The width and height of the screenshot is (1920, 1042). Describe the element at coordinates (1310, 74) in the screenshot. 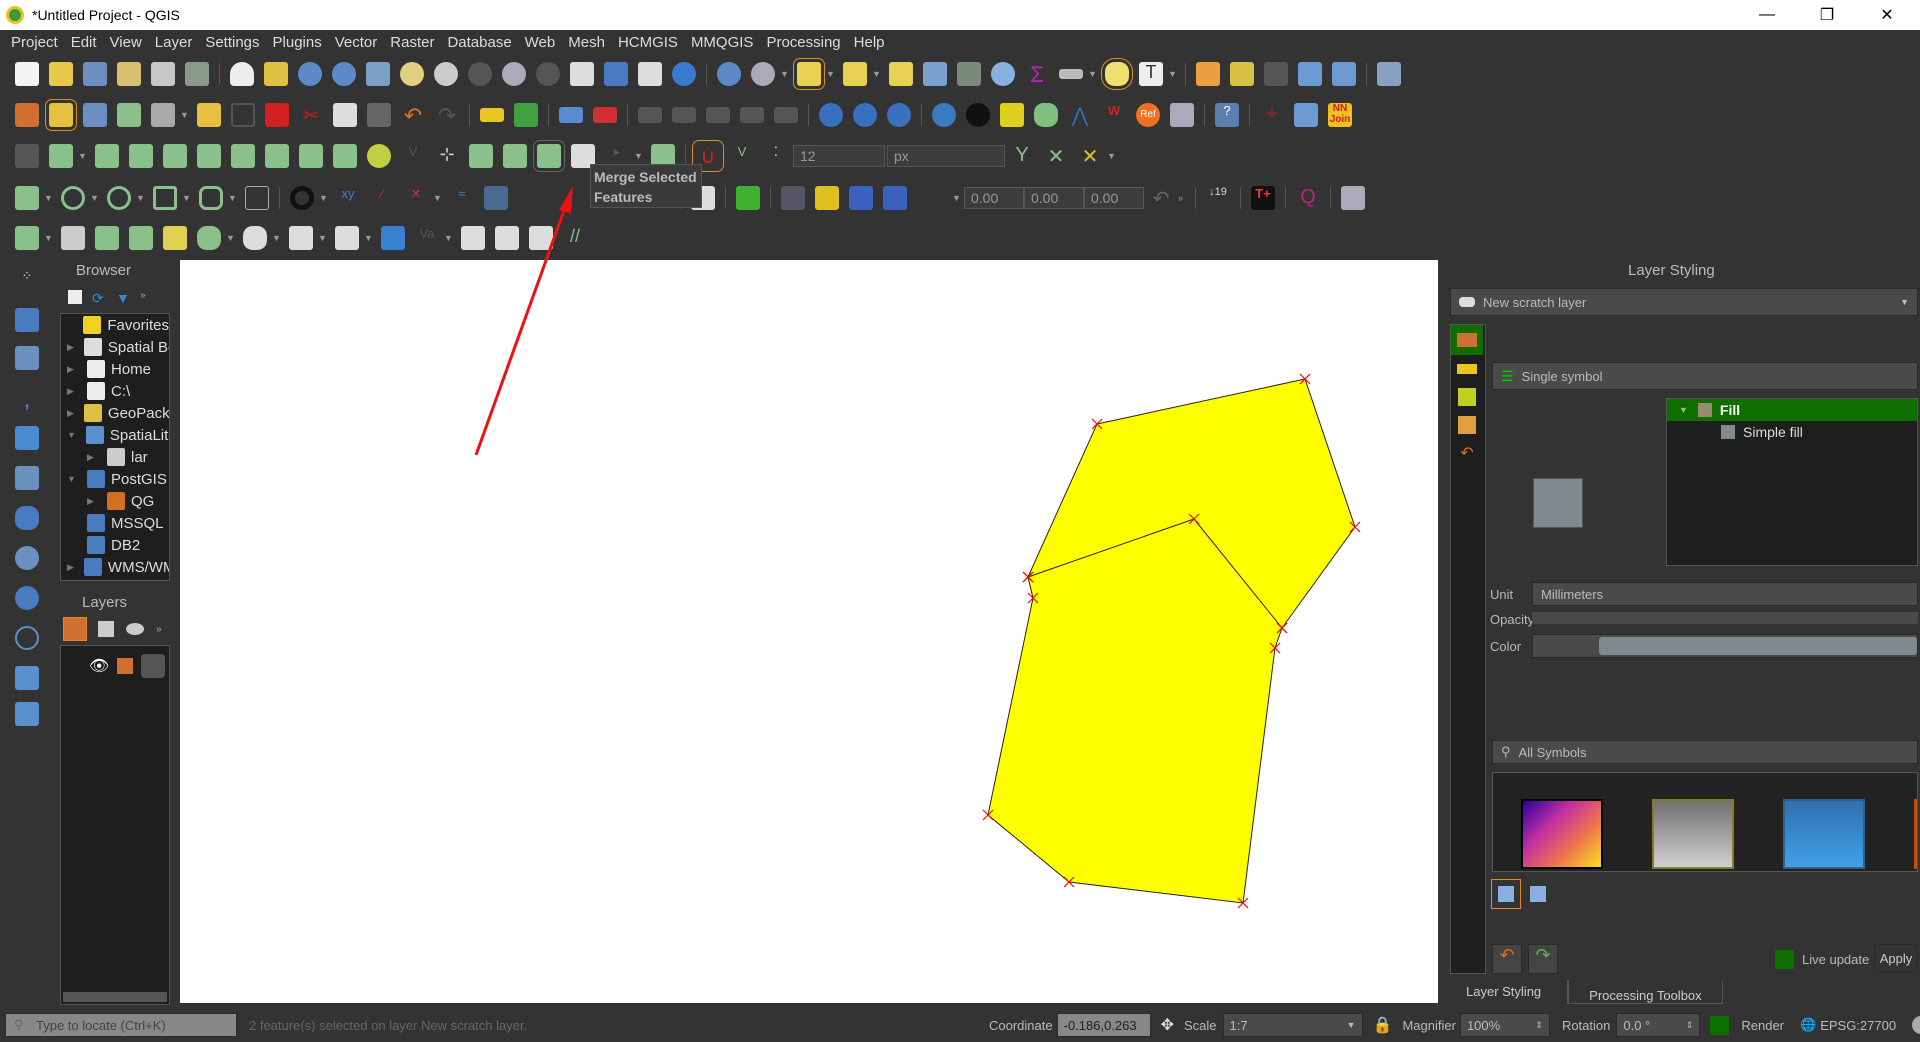

I see `new-spatialite-layer-icon` at that location.